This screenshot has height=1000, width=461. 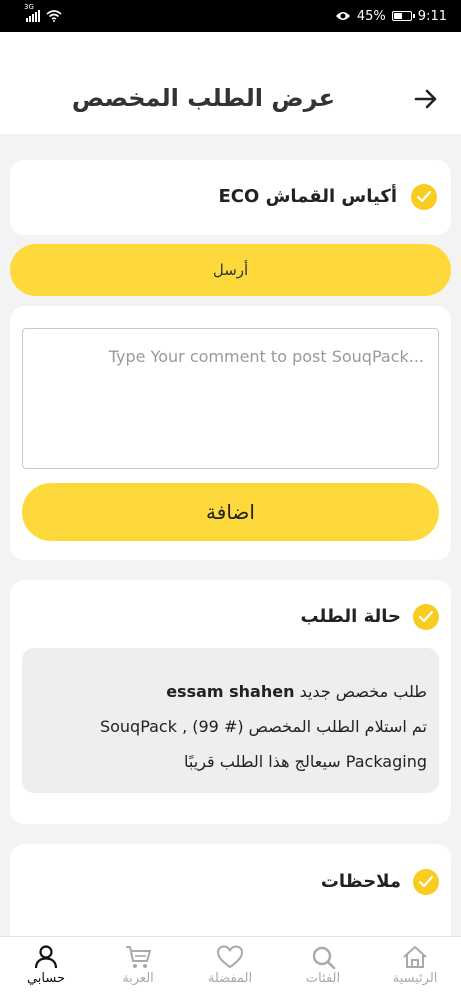 What do you see at coordinates (203, 98) in the screenshot?
I see `page-title: عرض الطلب المخصص` at bounding box center [203, 98].